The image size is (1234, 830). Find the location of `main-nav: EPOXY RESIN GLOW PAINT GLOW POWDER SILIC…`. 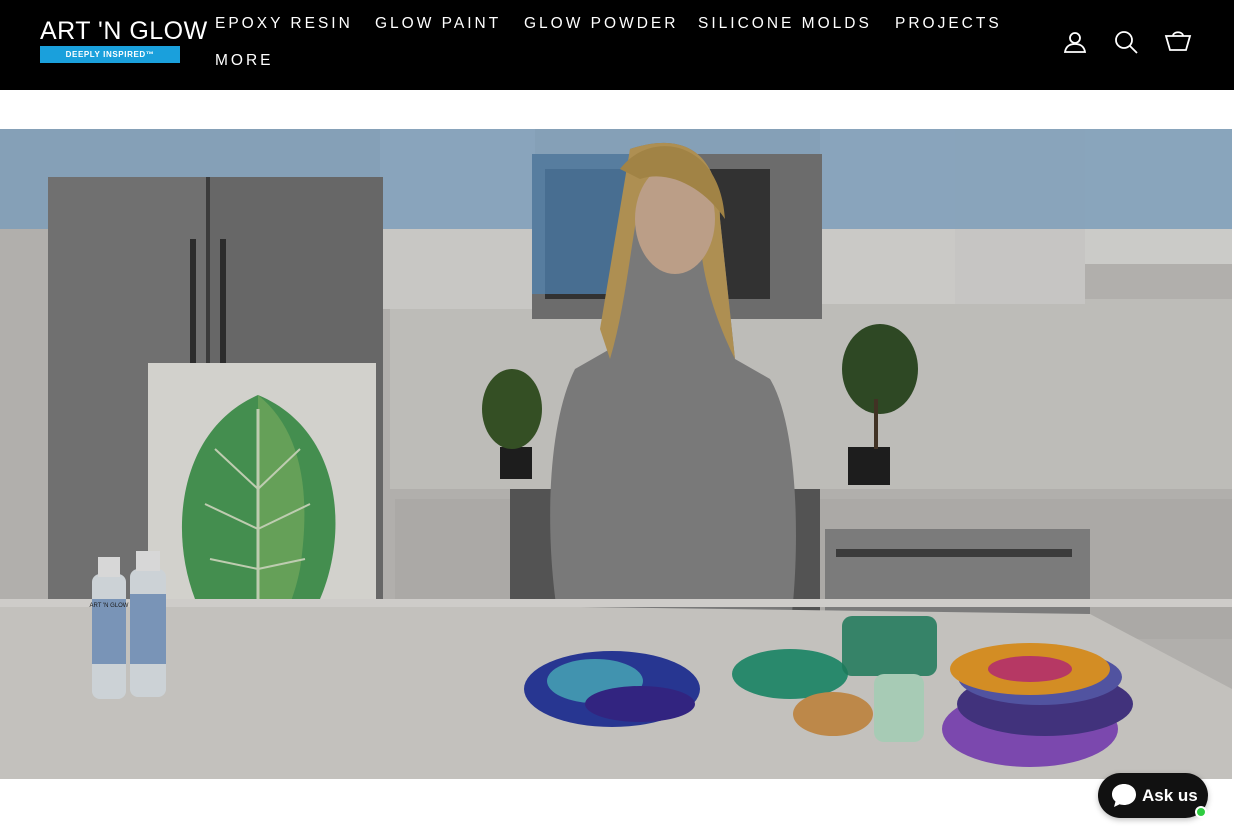

main-nav: EPOXY RESIN GLOW PAINT GLOW POWDER SILIC… is located at coordinates (615, 45).